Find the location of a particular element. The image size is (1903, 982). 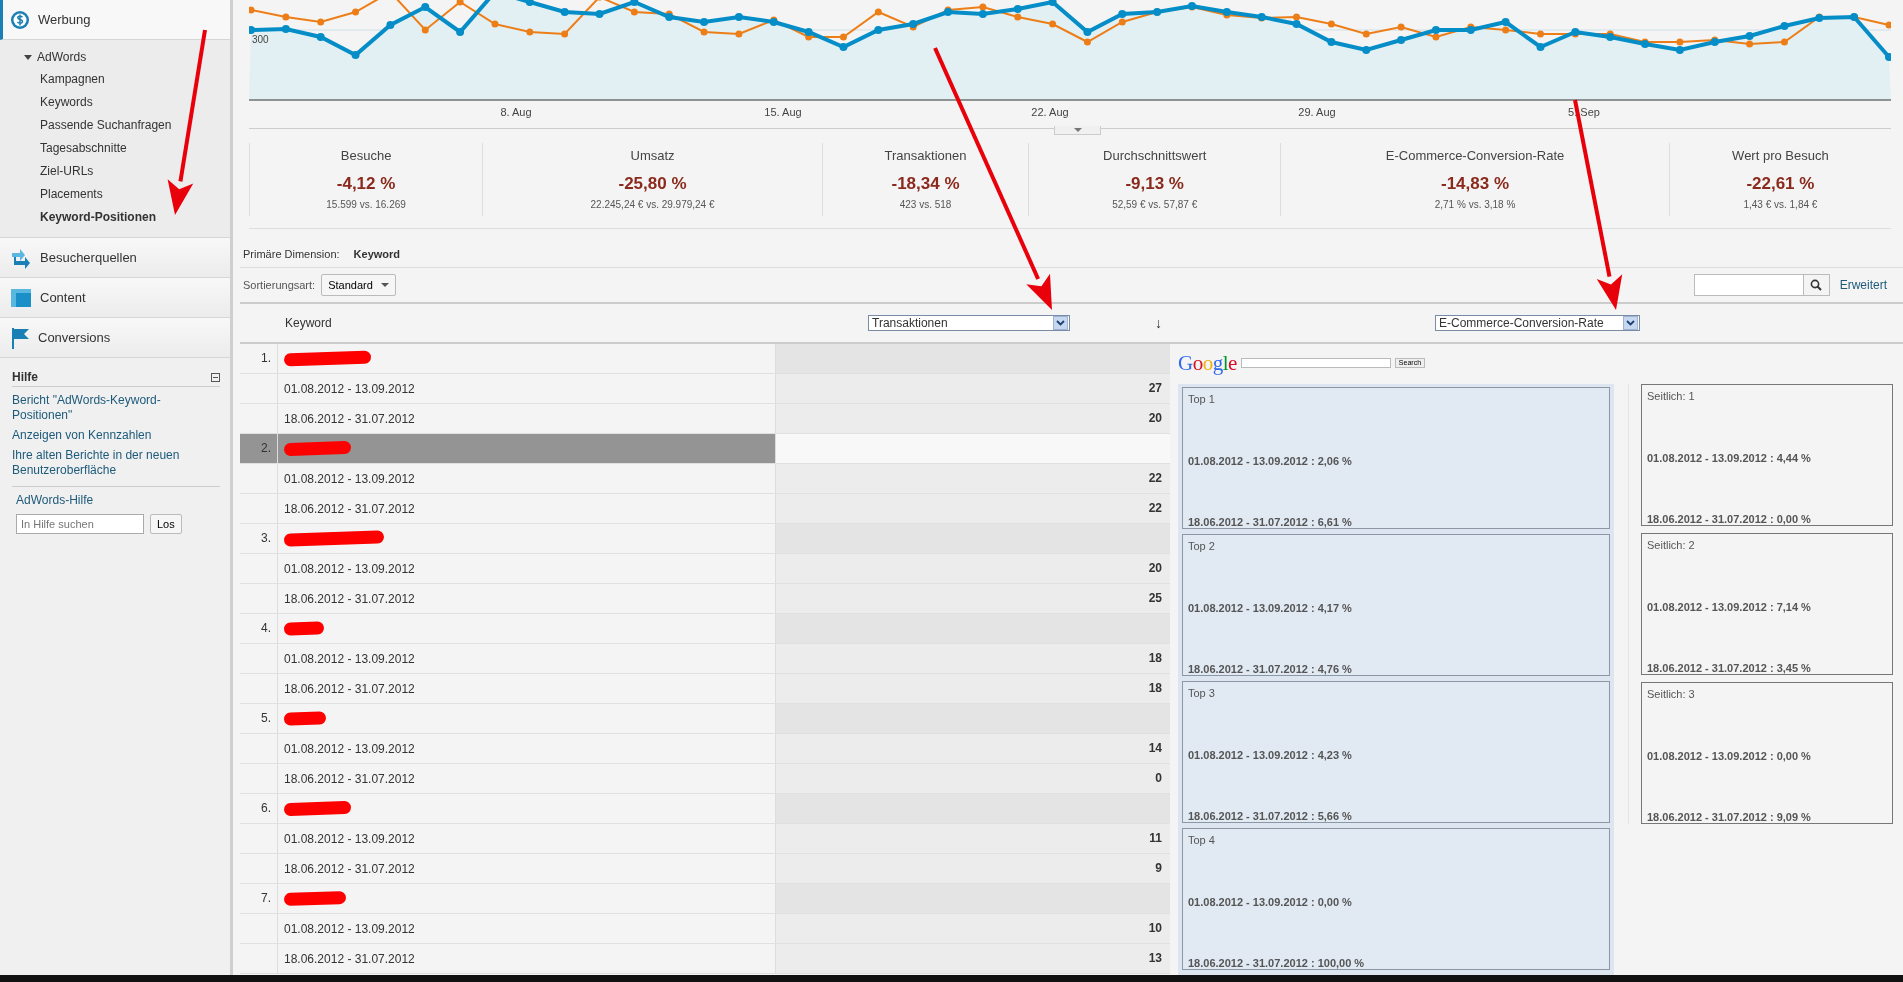

nav-item: Keyword-Positionen is located at coordinates (115, 217).